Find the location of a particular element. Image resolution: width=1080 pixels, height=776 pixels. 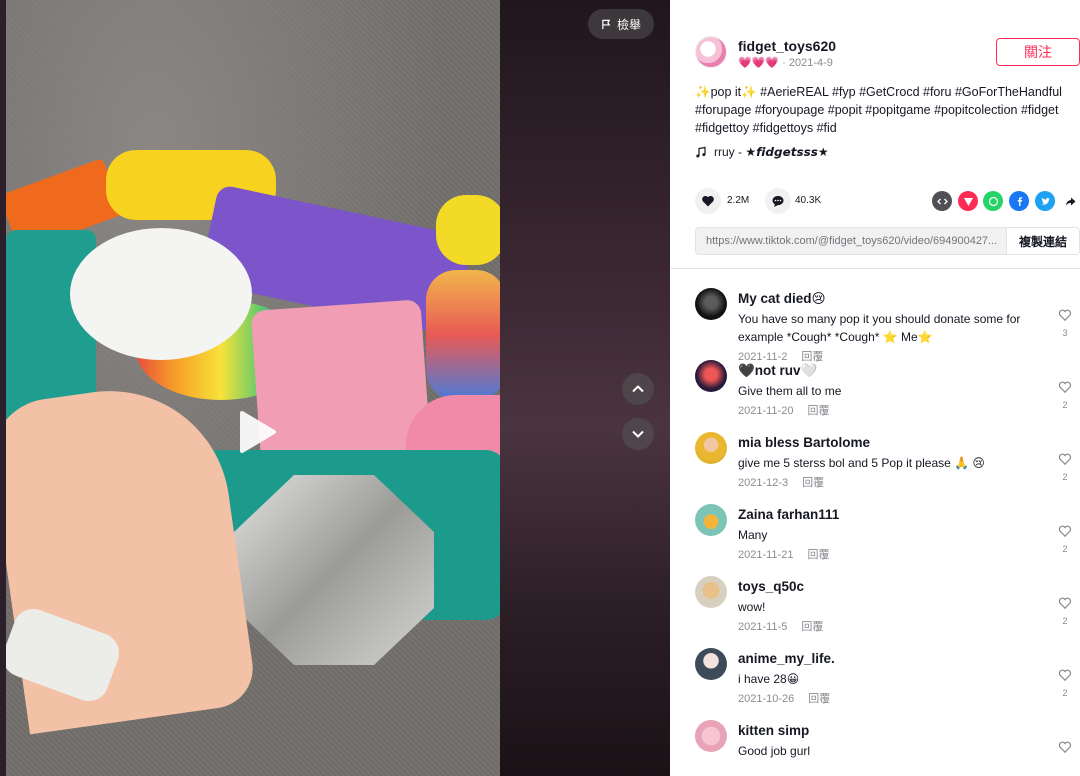

comment-button is located at coordinates (778, 201).